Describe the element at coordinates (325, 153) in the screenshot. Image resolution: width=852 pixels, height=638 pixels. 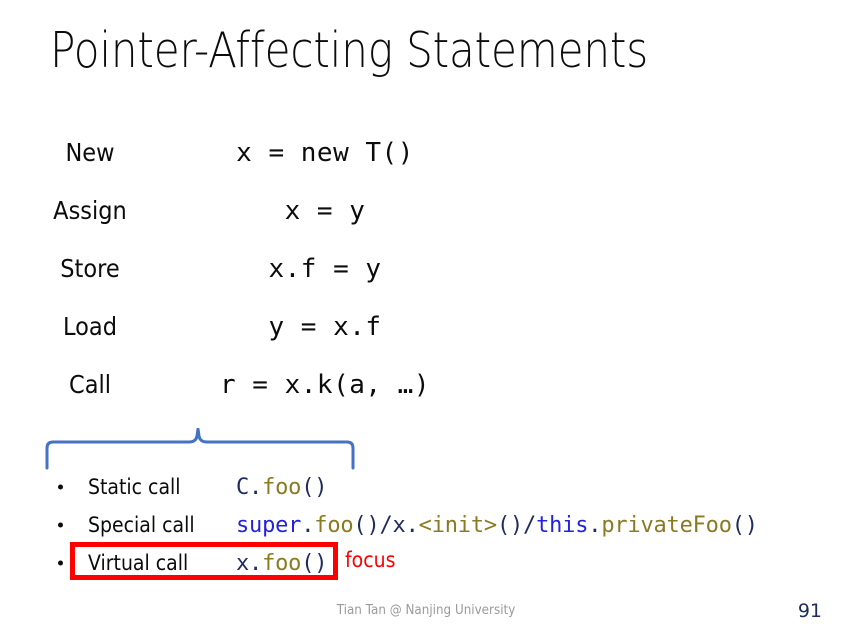
I see `statement-code: x = new T()` at that location.